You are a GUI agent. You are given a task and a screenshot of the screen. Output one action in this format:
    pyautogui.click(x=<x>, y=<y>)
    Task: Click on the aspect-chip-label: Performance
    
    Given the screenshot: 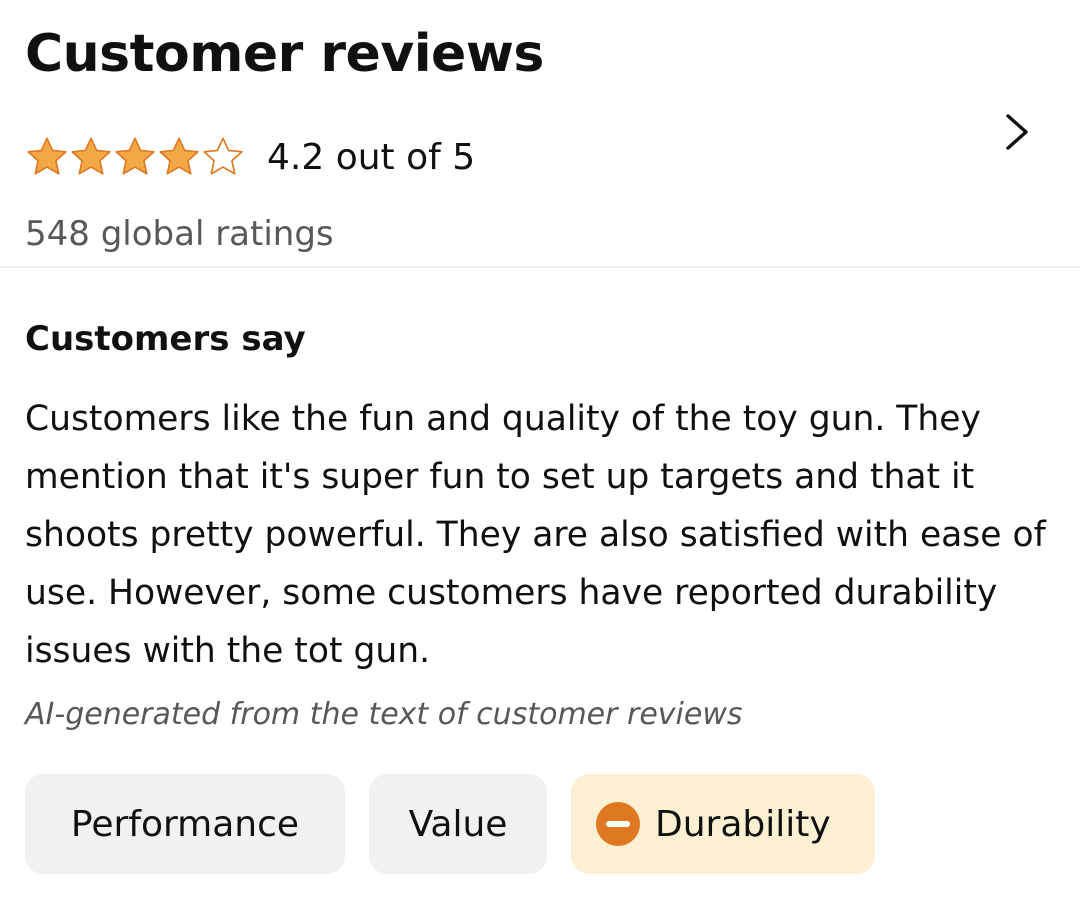 What is the action you would take?
    pyautogui.click(x=185, y=824)
    